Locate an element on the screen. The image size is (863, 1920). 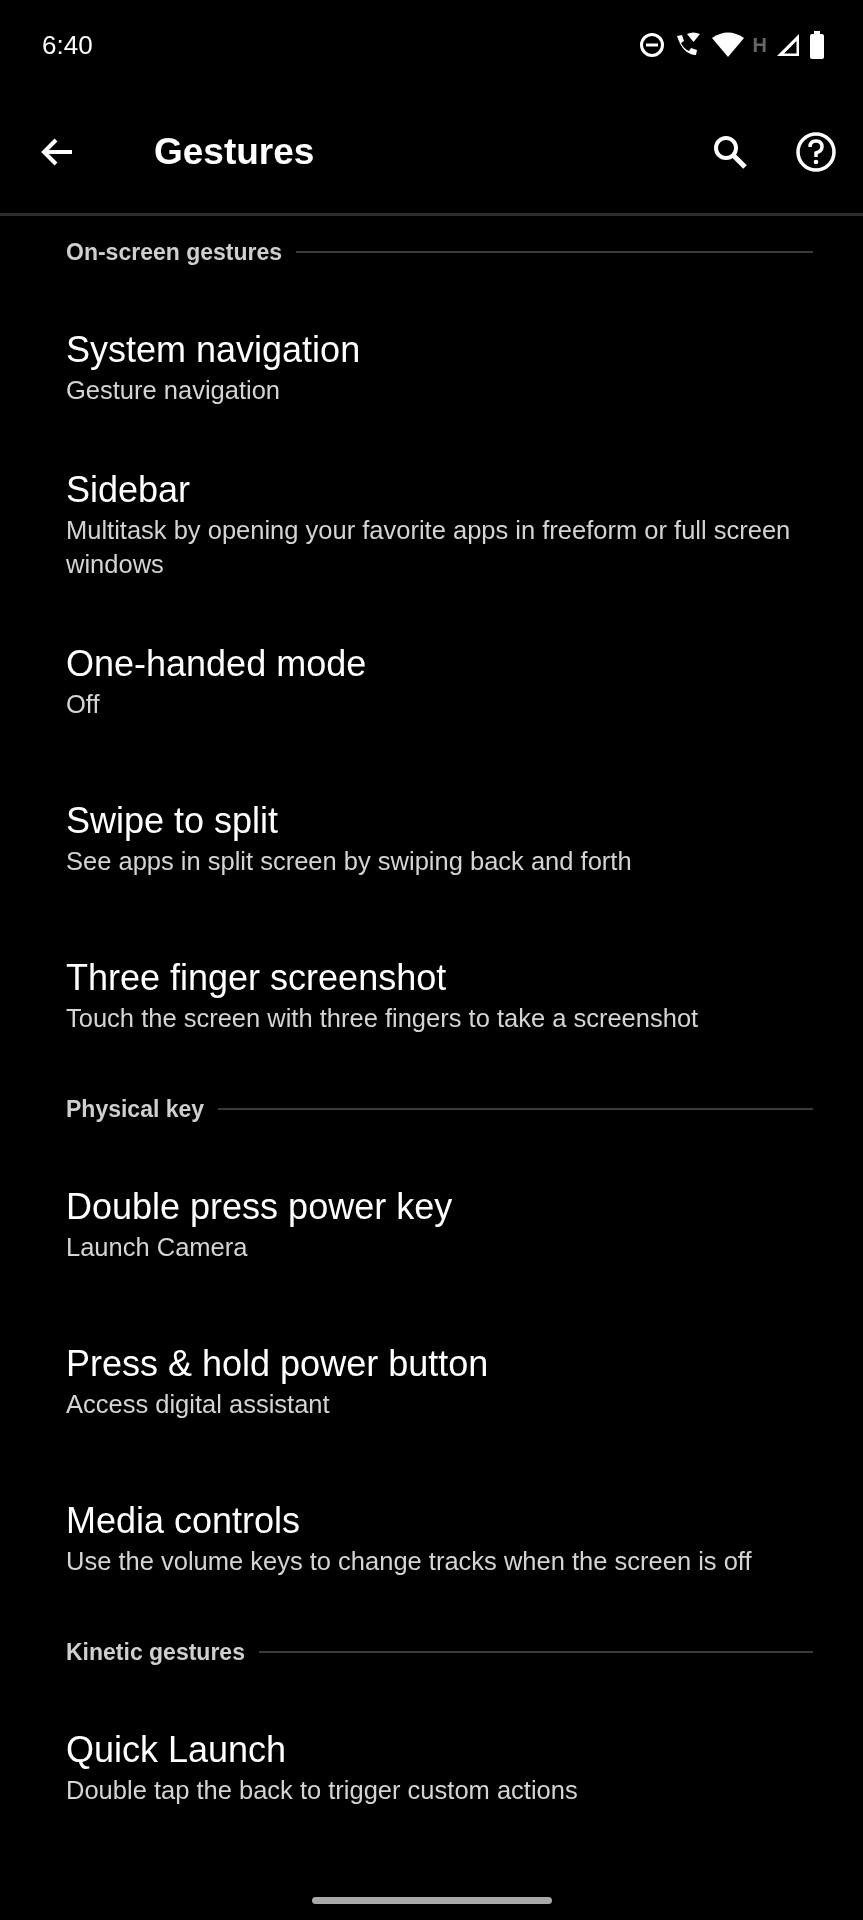
clock-time: 6:40 is located at coordinates (67, 45).